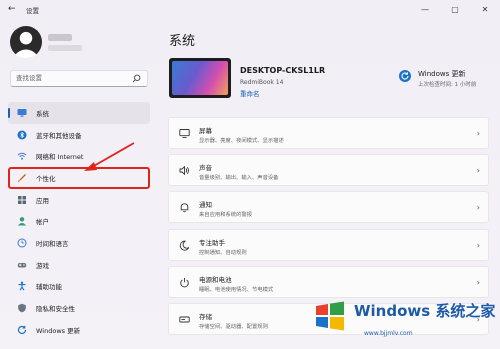  I want to click on card-subtitle: 睡眠、电池使用情况、节电模式, so click(236, 289).